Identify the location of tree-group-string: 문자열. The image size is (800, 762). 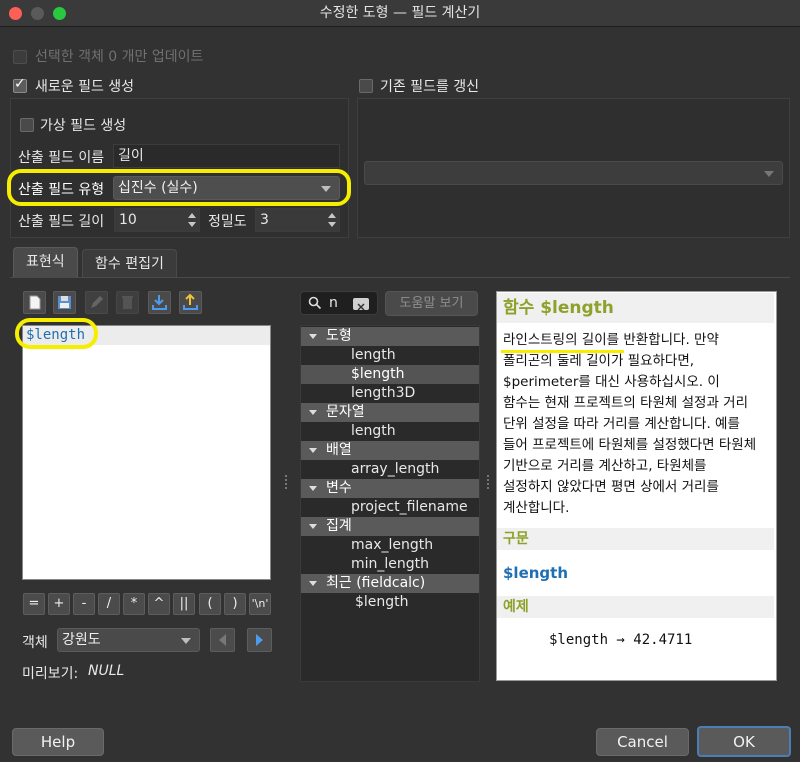
(390, 412).